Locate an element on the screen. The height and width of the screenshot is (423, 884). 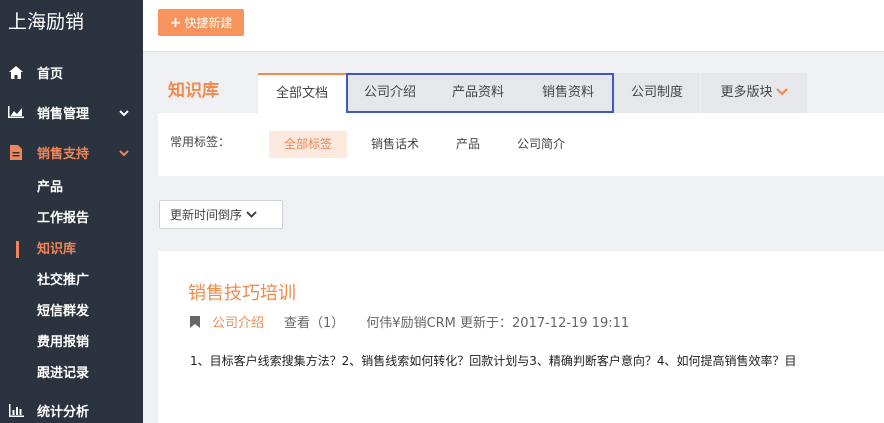
sort-dropdown: 更新时间倒序 is located at coordinates (221, 214).